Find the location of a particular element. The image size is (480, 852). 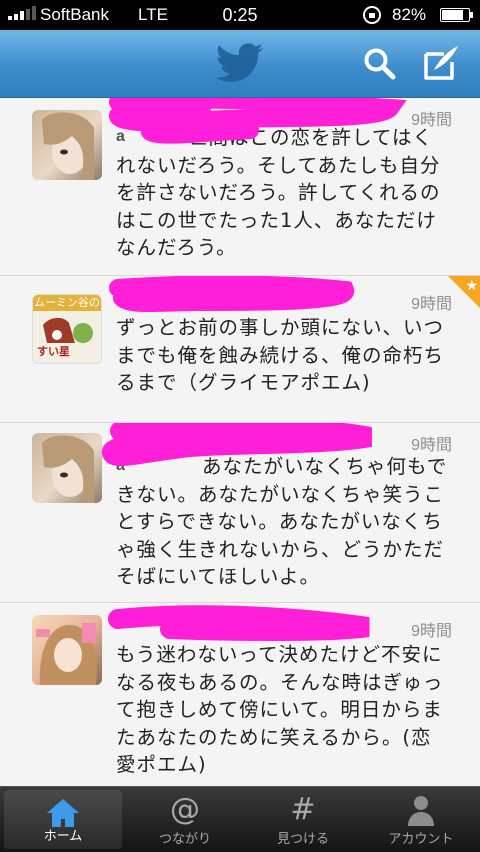

person-icon is located at coordinates (421, 810).